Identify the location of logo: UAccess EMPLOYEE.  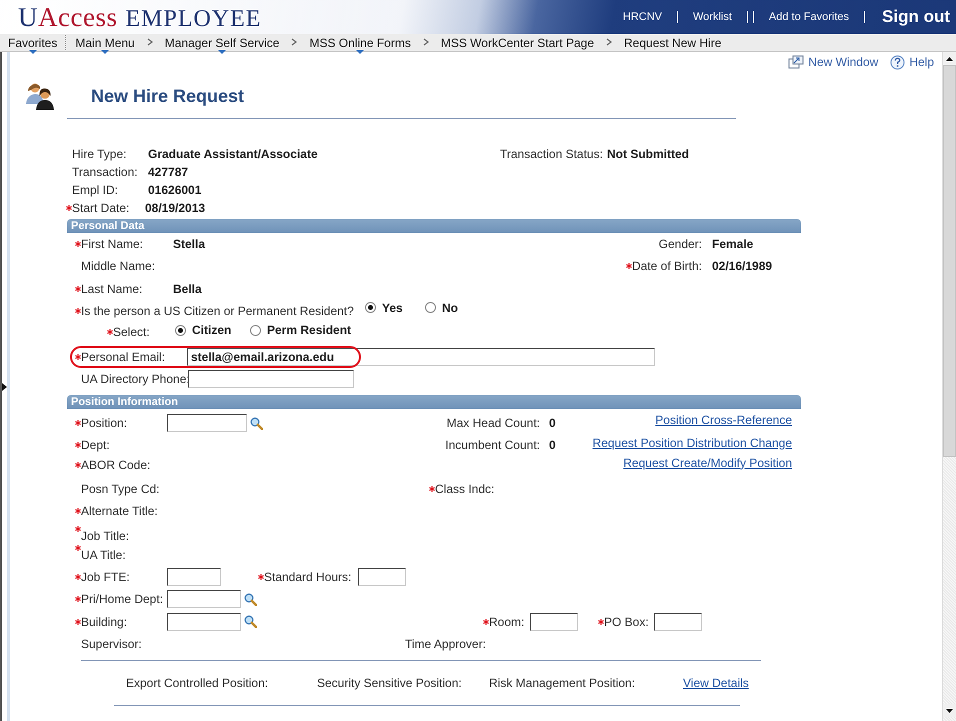
(140, 17).